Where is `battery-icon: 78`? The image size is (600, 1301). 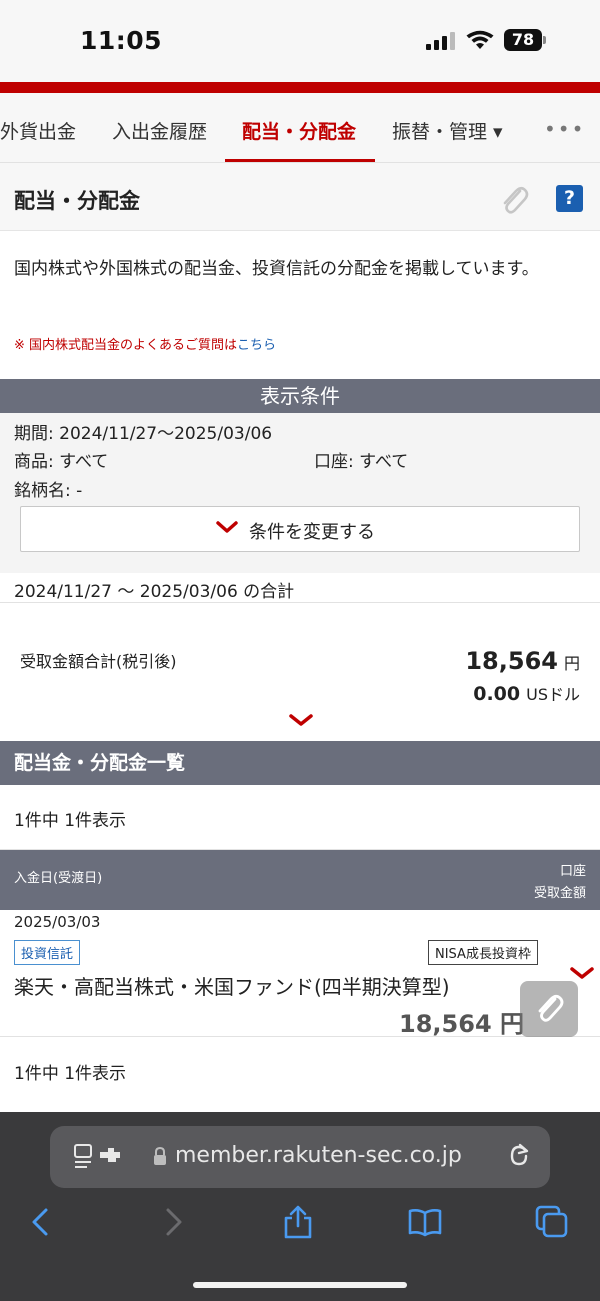
battery-icon: 78 is located at coordinates (525, 40).